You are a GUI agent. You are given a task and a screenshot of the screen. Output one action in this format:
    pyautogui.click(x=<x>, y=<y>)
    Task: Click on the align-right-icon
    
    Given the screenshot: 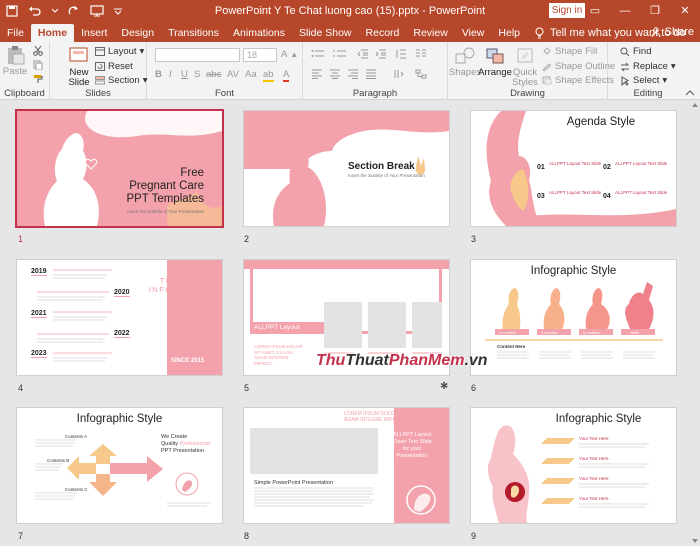 What is the action you would take?
    pyautogui.click(x=353, y=74)
    